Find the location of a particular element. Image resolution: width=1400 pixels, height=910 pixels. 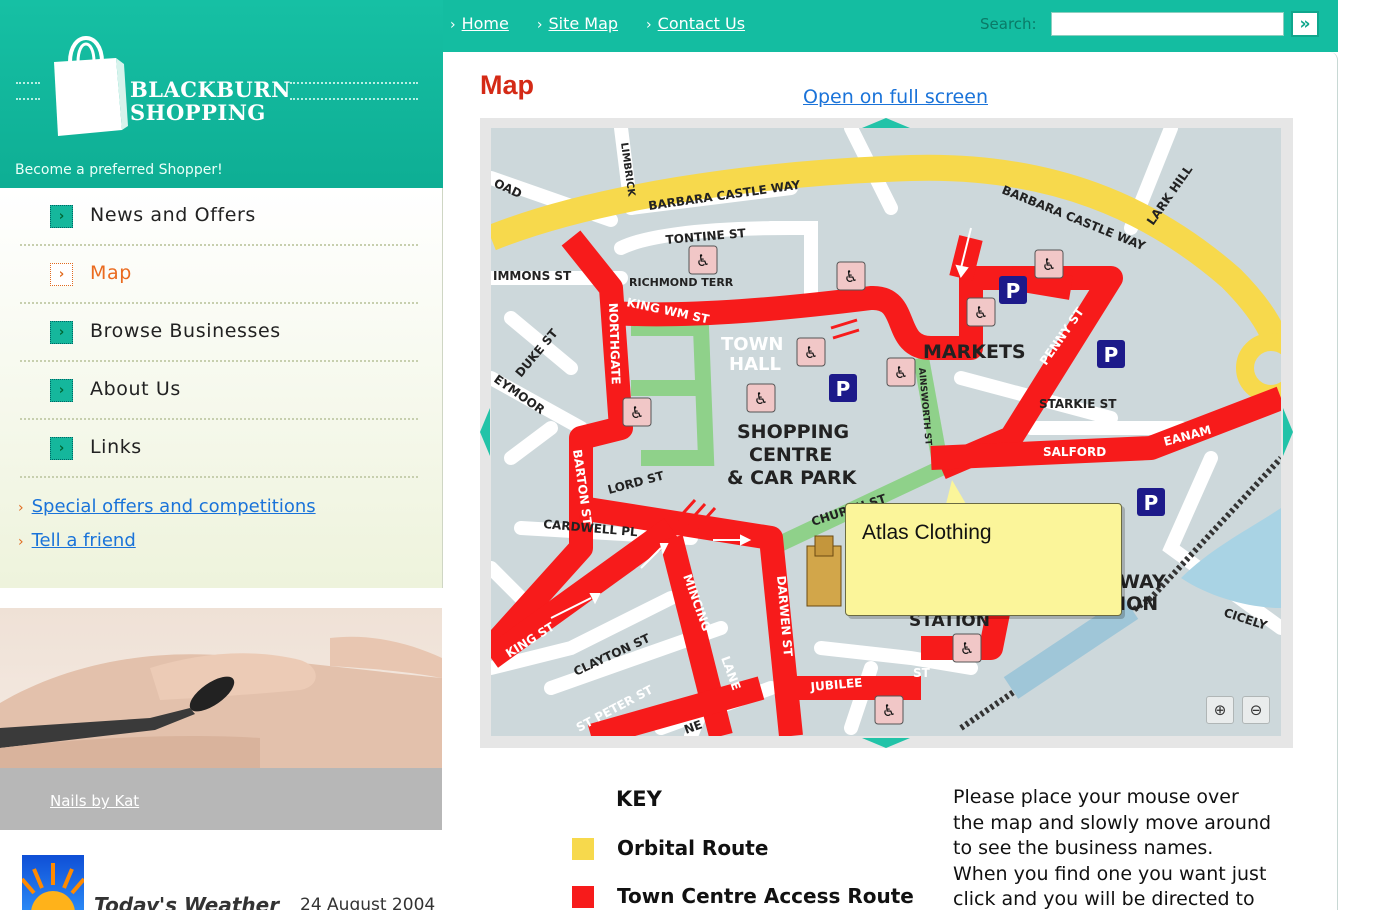

tell-a-friend-link: Tell a friend is located at coordinates (84, 540).